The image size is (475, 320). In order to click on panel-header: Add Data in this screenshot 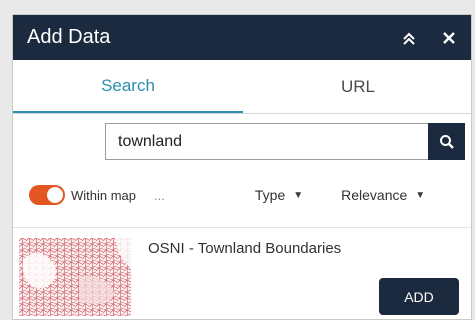, I will do `click(242, 37)`.